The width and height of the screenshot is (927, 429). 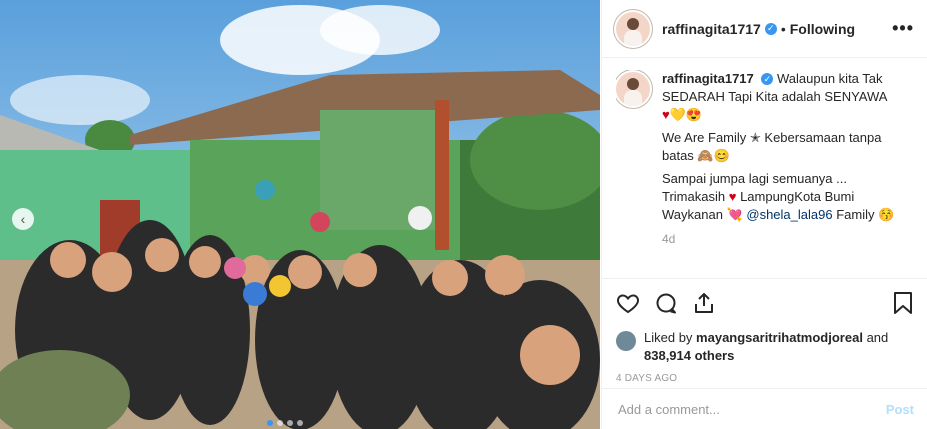 I want to click on comment-input, so click(x=751, y=409).